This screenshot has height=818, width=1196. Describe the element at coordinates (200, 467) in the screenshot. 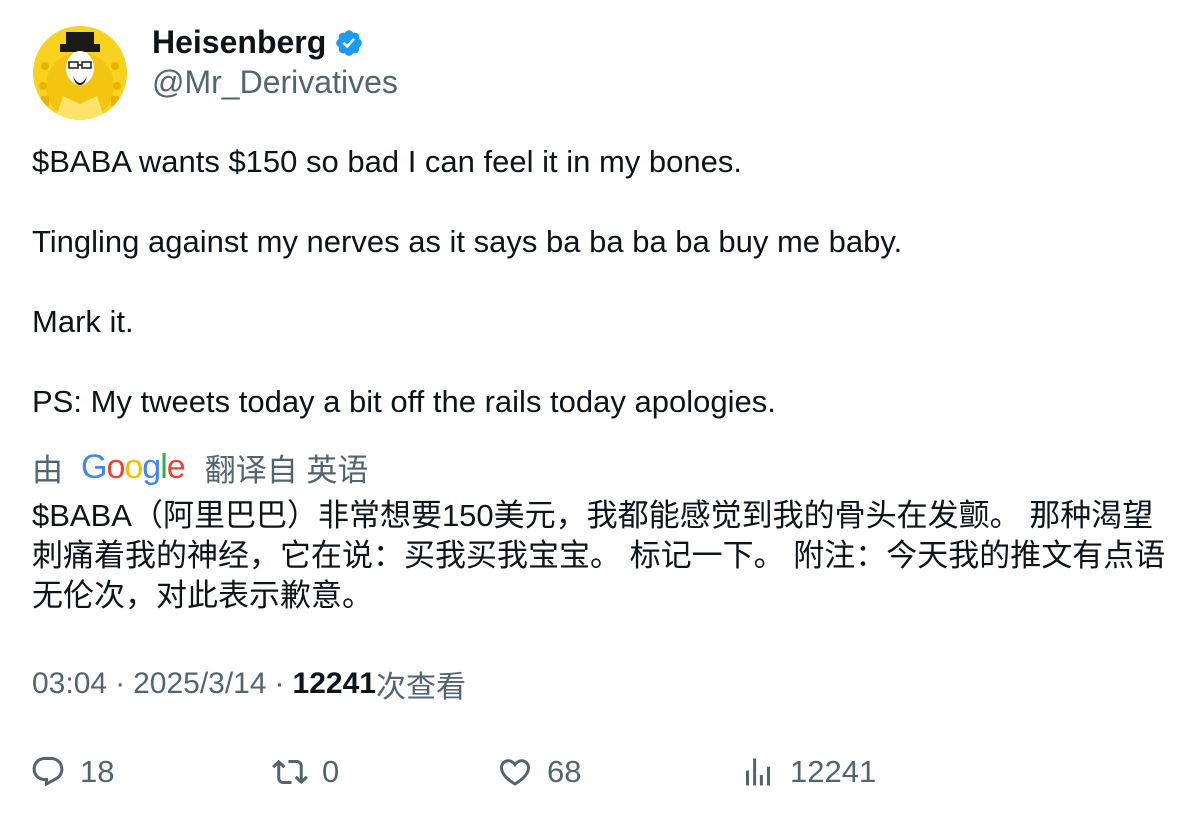

I see `translation-attribution: 由 Google 翻译自 英语` at that location.